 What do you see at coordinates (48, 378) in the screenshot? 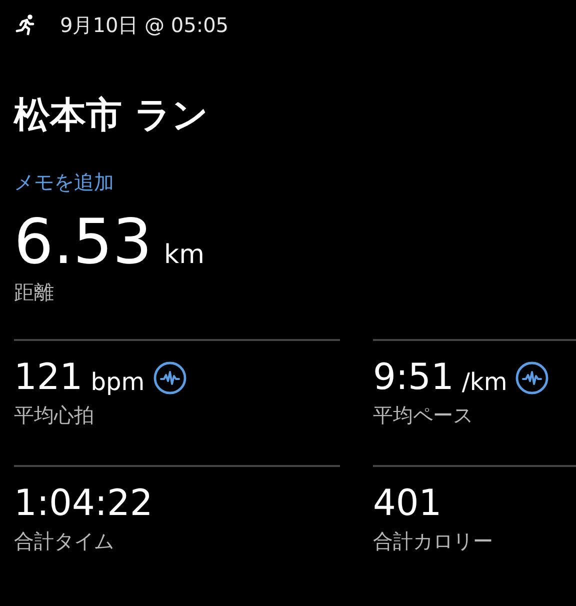
I see `stat-value: 121` at bounding box center [48, 378].